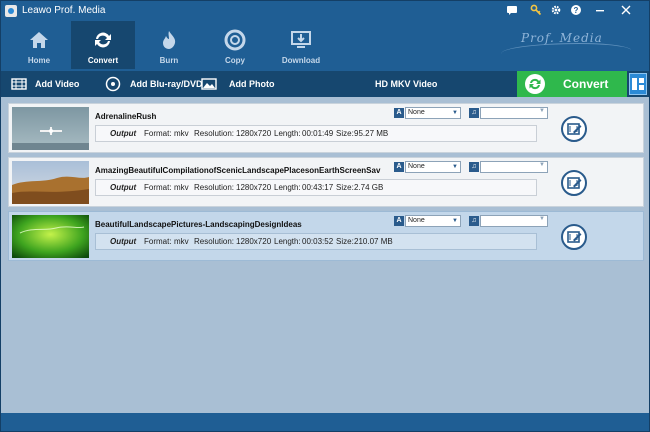 This screenshot has width=650, height=432. I want to click on nav-home: Home, so click(39, 45).